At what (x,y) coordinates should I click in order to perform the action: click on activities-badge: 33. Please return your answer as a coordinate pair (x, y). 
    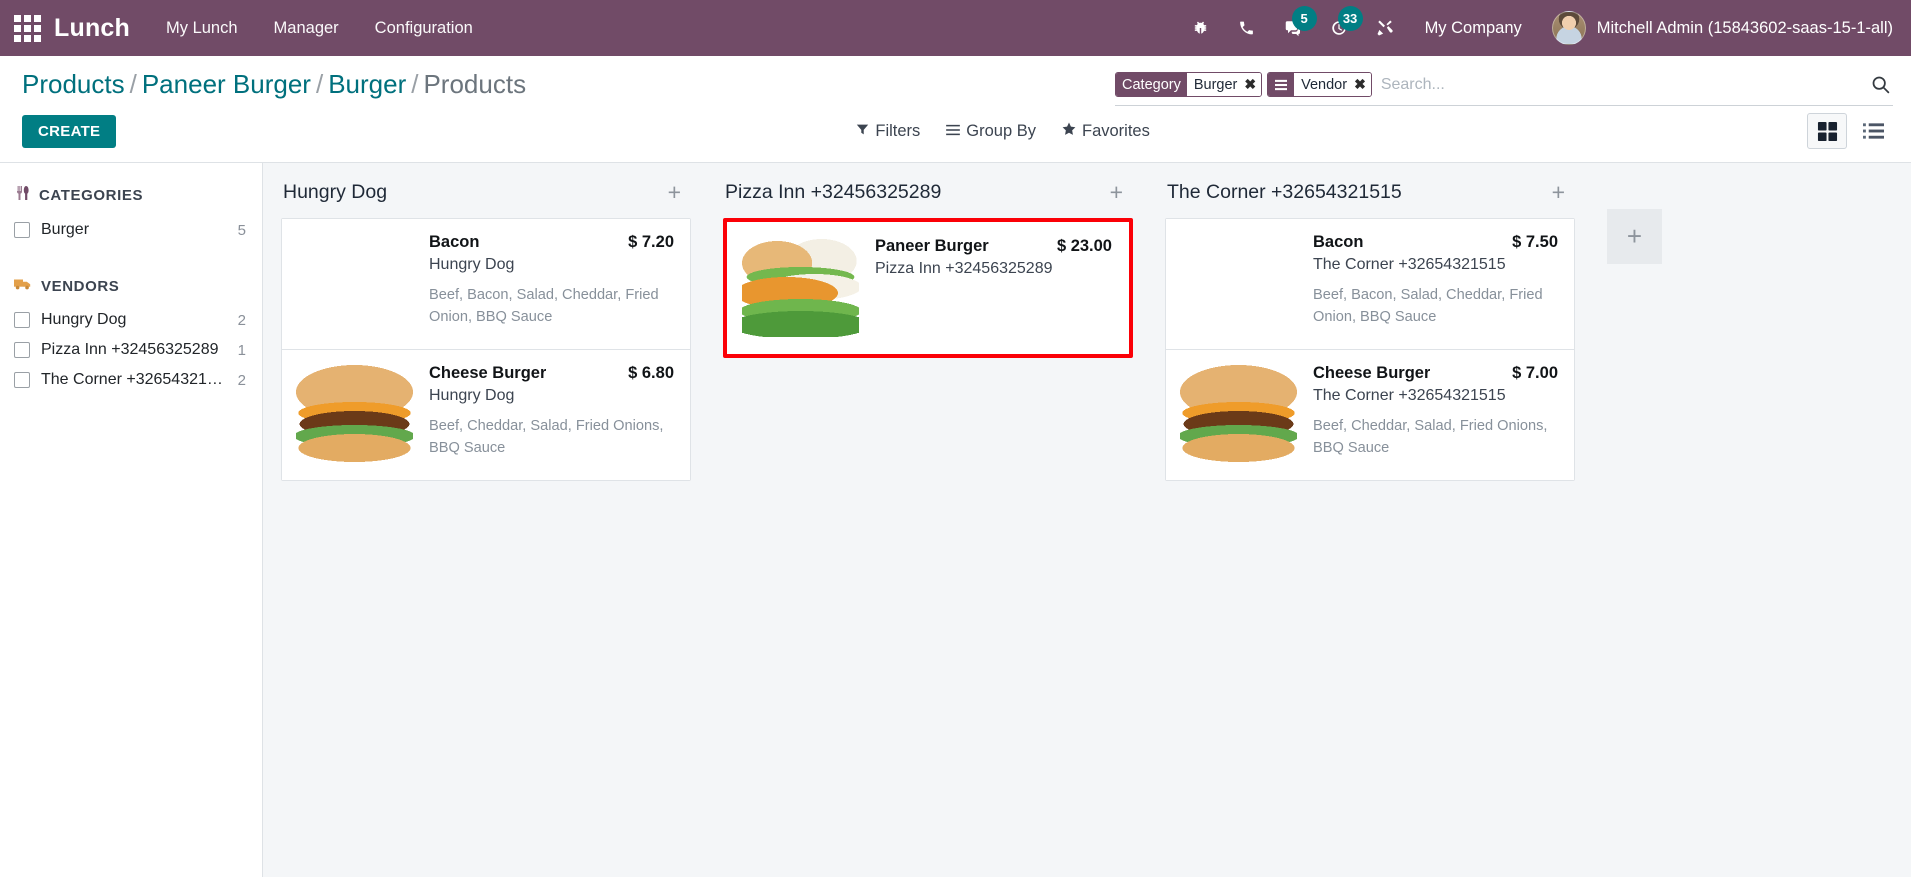
    Looking at the image, I should click on (1350, 18).